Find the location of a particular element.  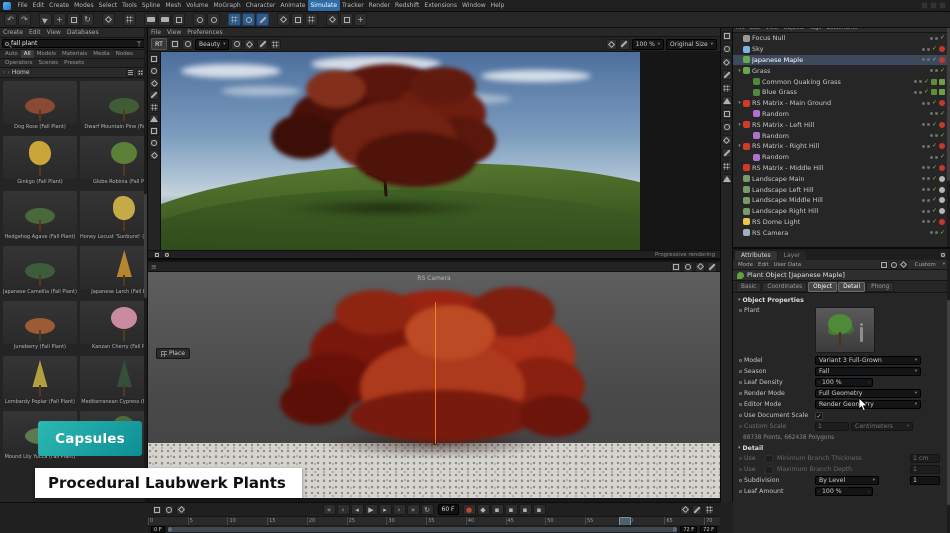

tab-attributes: Attributes is located at coordinates (756, 255).